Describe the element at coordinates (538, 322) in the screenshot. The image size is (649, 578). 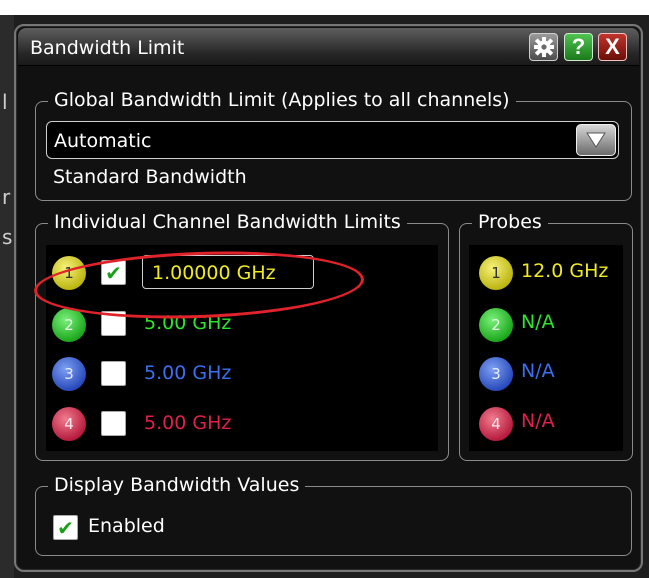
I see `probe-2-value: N/A` at that location.